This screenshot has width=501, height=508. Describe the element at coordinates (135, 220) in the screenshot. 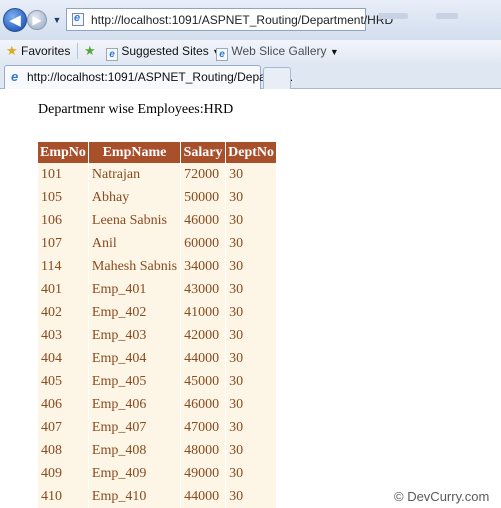

I see `cell-empname: Leena Sabnis` at that location.